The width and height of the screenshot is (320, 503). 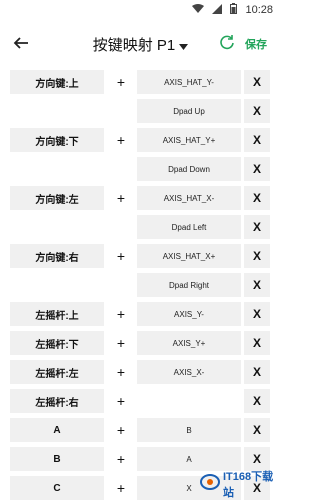 What do you see at coordinates (189, 285) in the screenshot?
I see `mapped-input: Dpad Right` at bounding box center [189, 285].